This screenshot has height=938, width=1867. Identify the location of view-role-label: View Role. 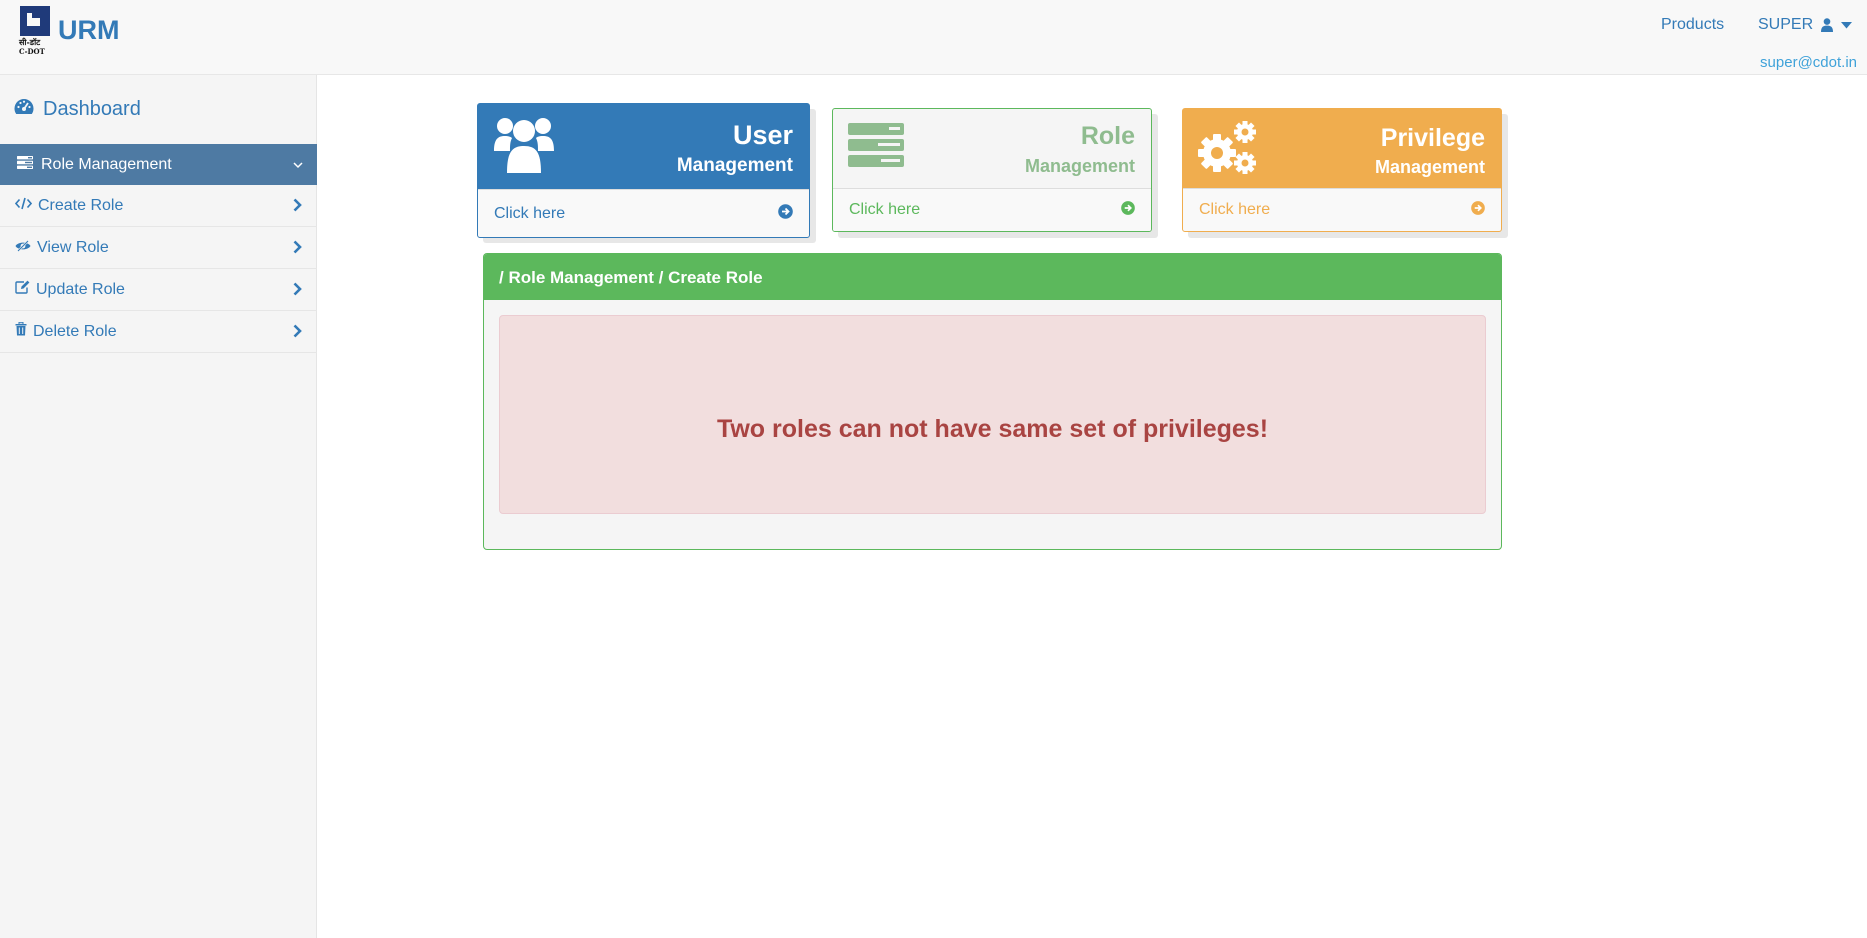
(73, 247).